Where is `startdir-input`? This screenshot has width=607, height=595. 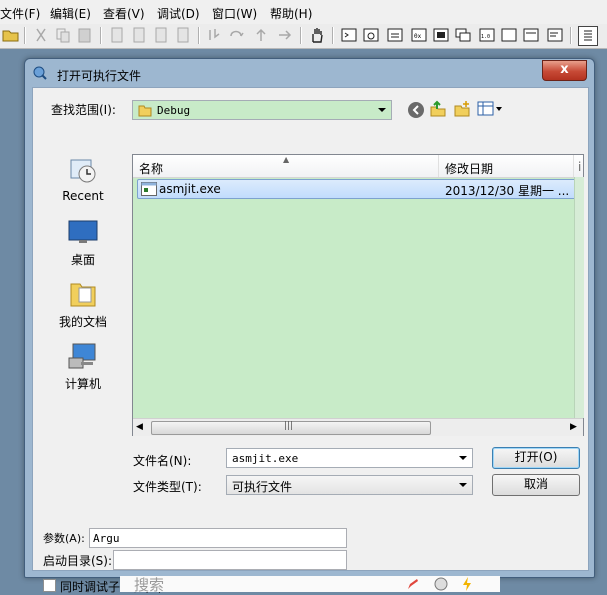
startdir-input is located at coordinates (230, 560).